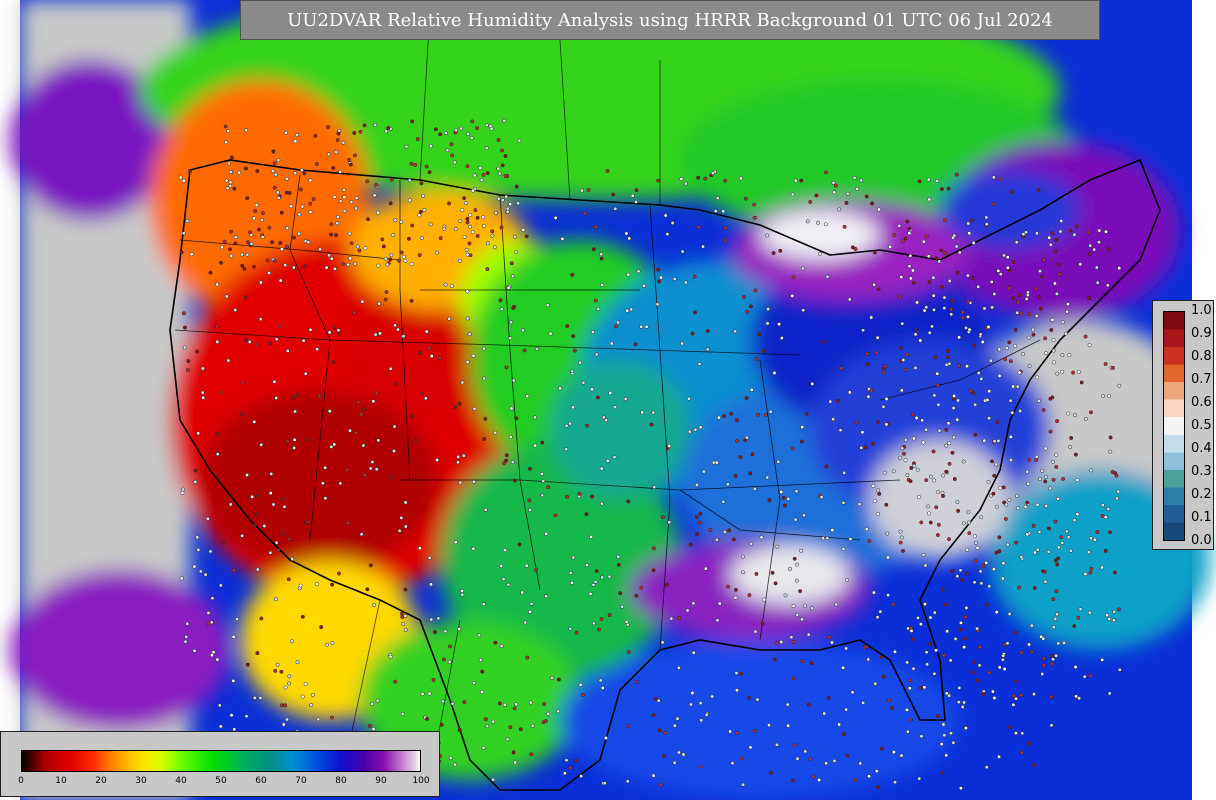 The image size is (1216, 800). What do you see at coordinates (1174, 426) in the screenshot?
I see `right-colorbar-ramp` at bounding box center [1174, 426].